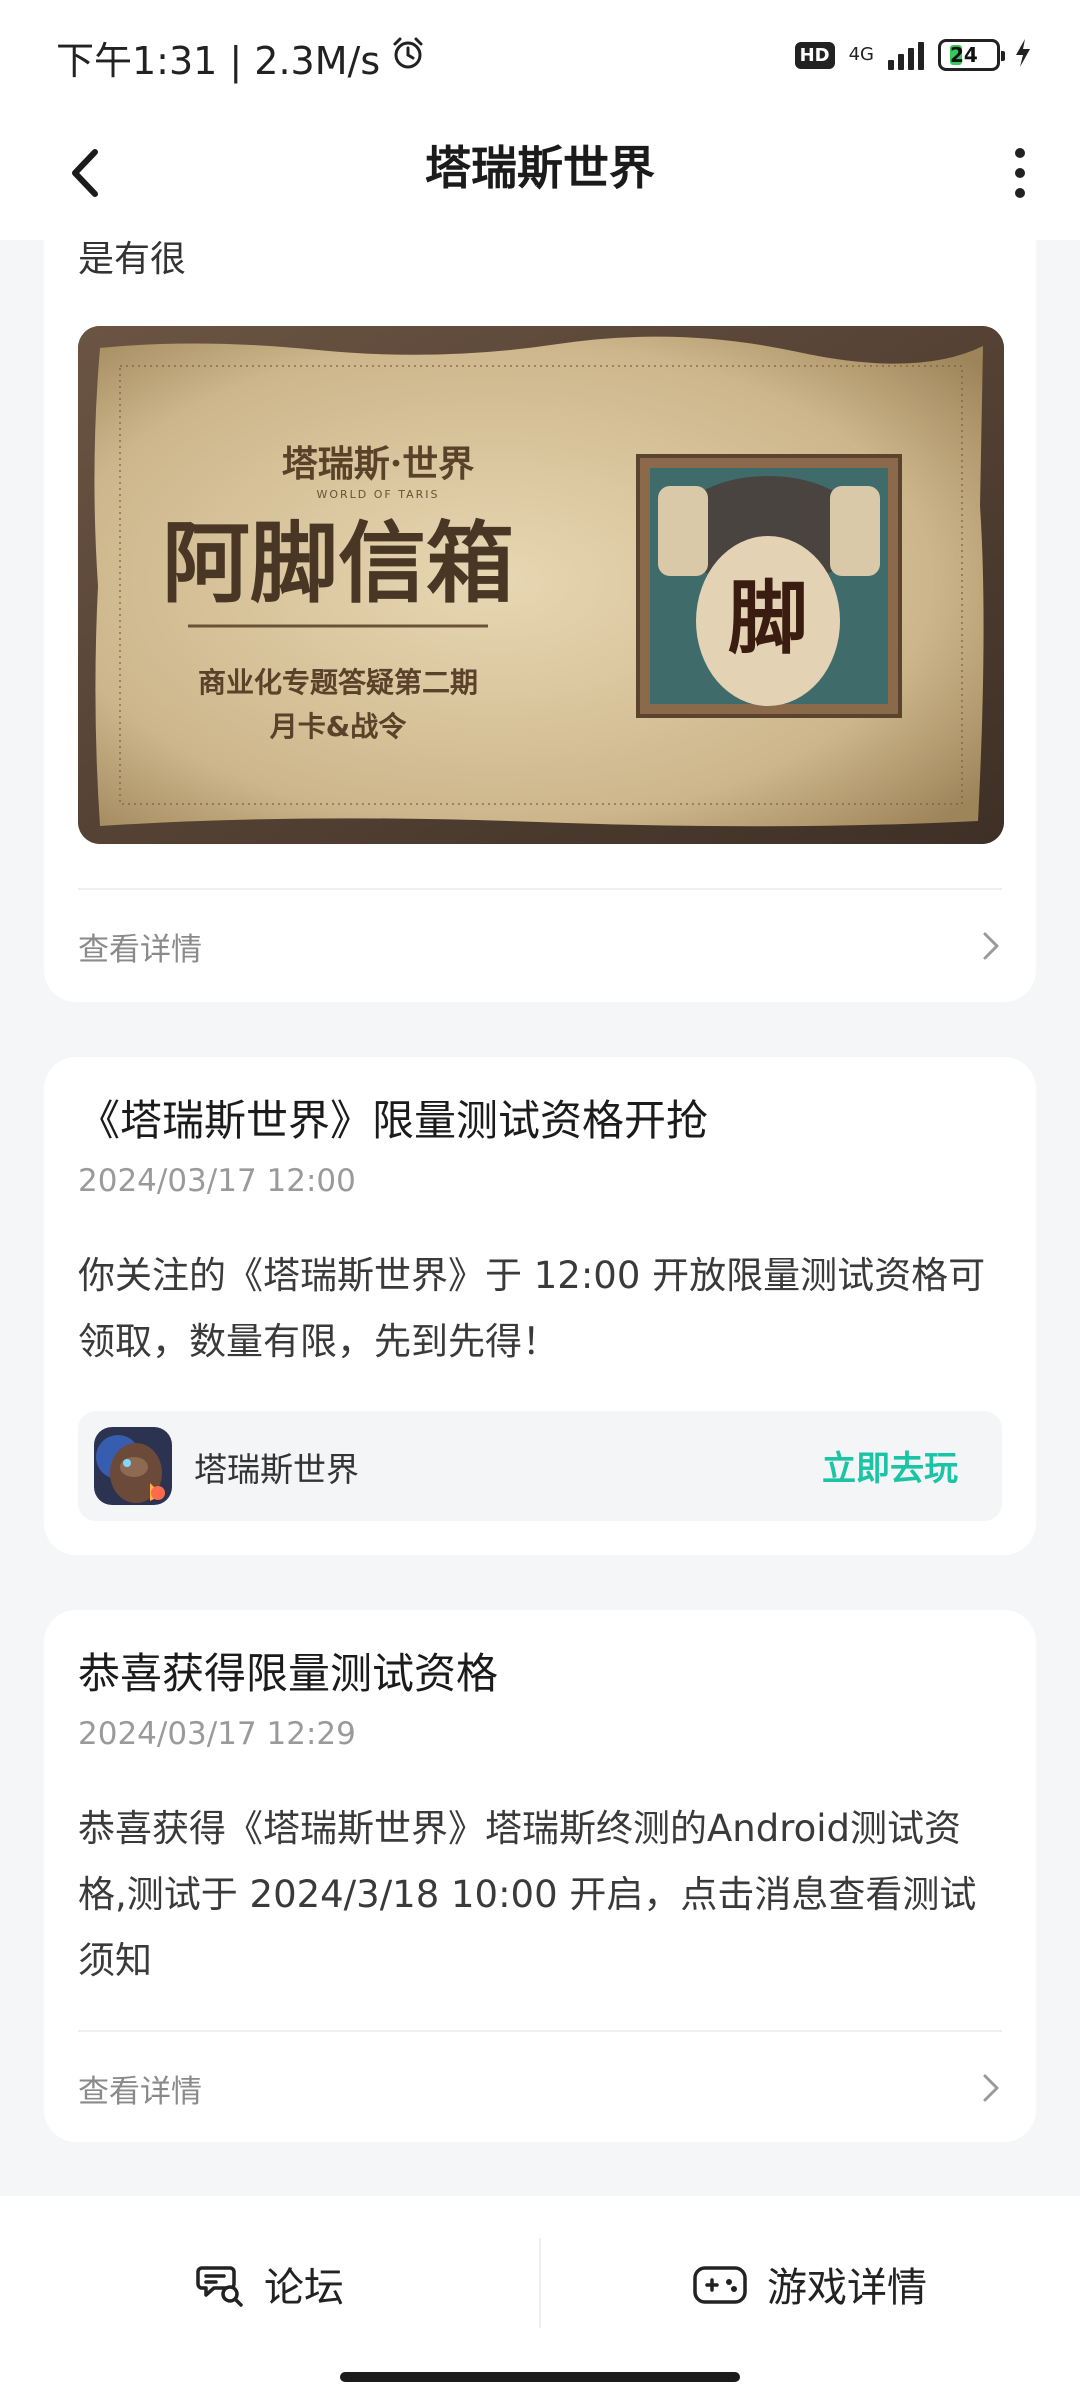  I want to click on gamepad-icon, so click(720, 2285).